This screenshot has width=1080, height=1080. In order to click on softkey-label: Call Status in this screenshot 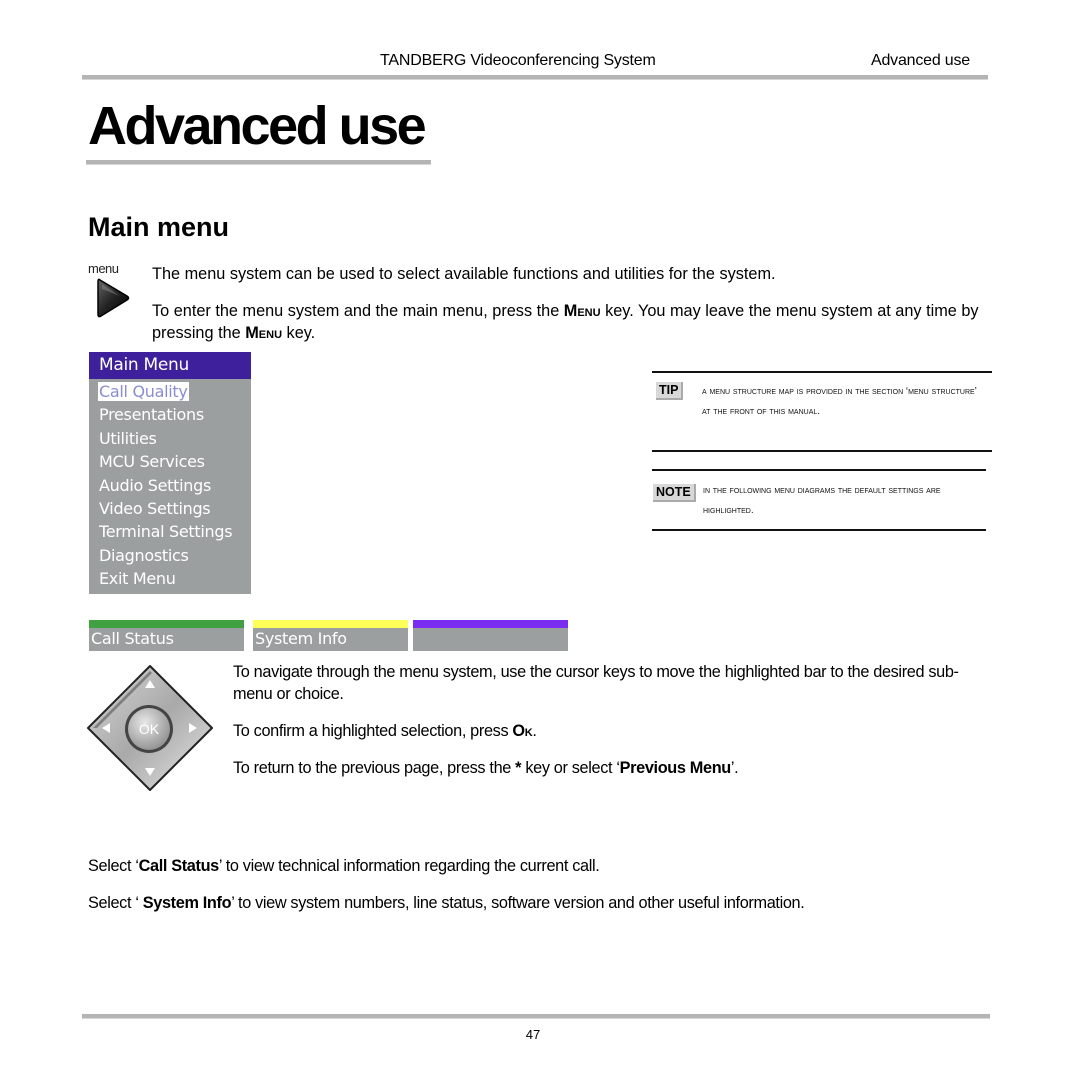, I will do `click(132, 638)`.